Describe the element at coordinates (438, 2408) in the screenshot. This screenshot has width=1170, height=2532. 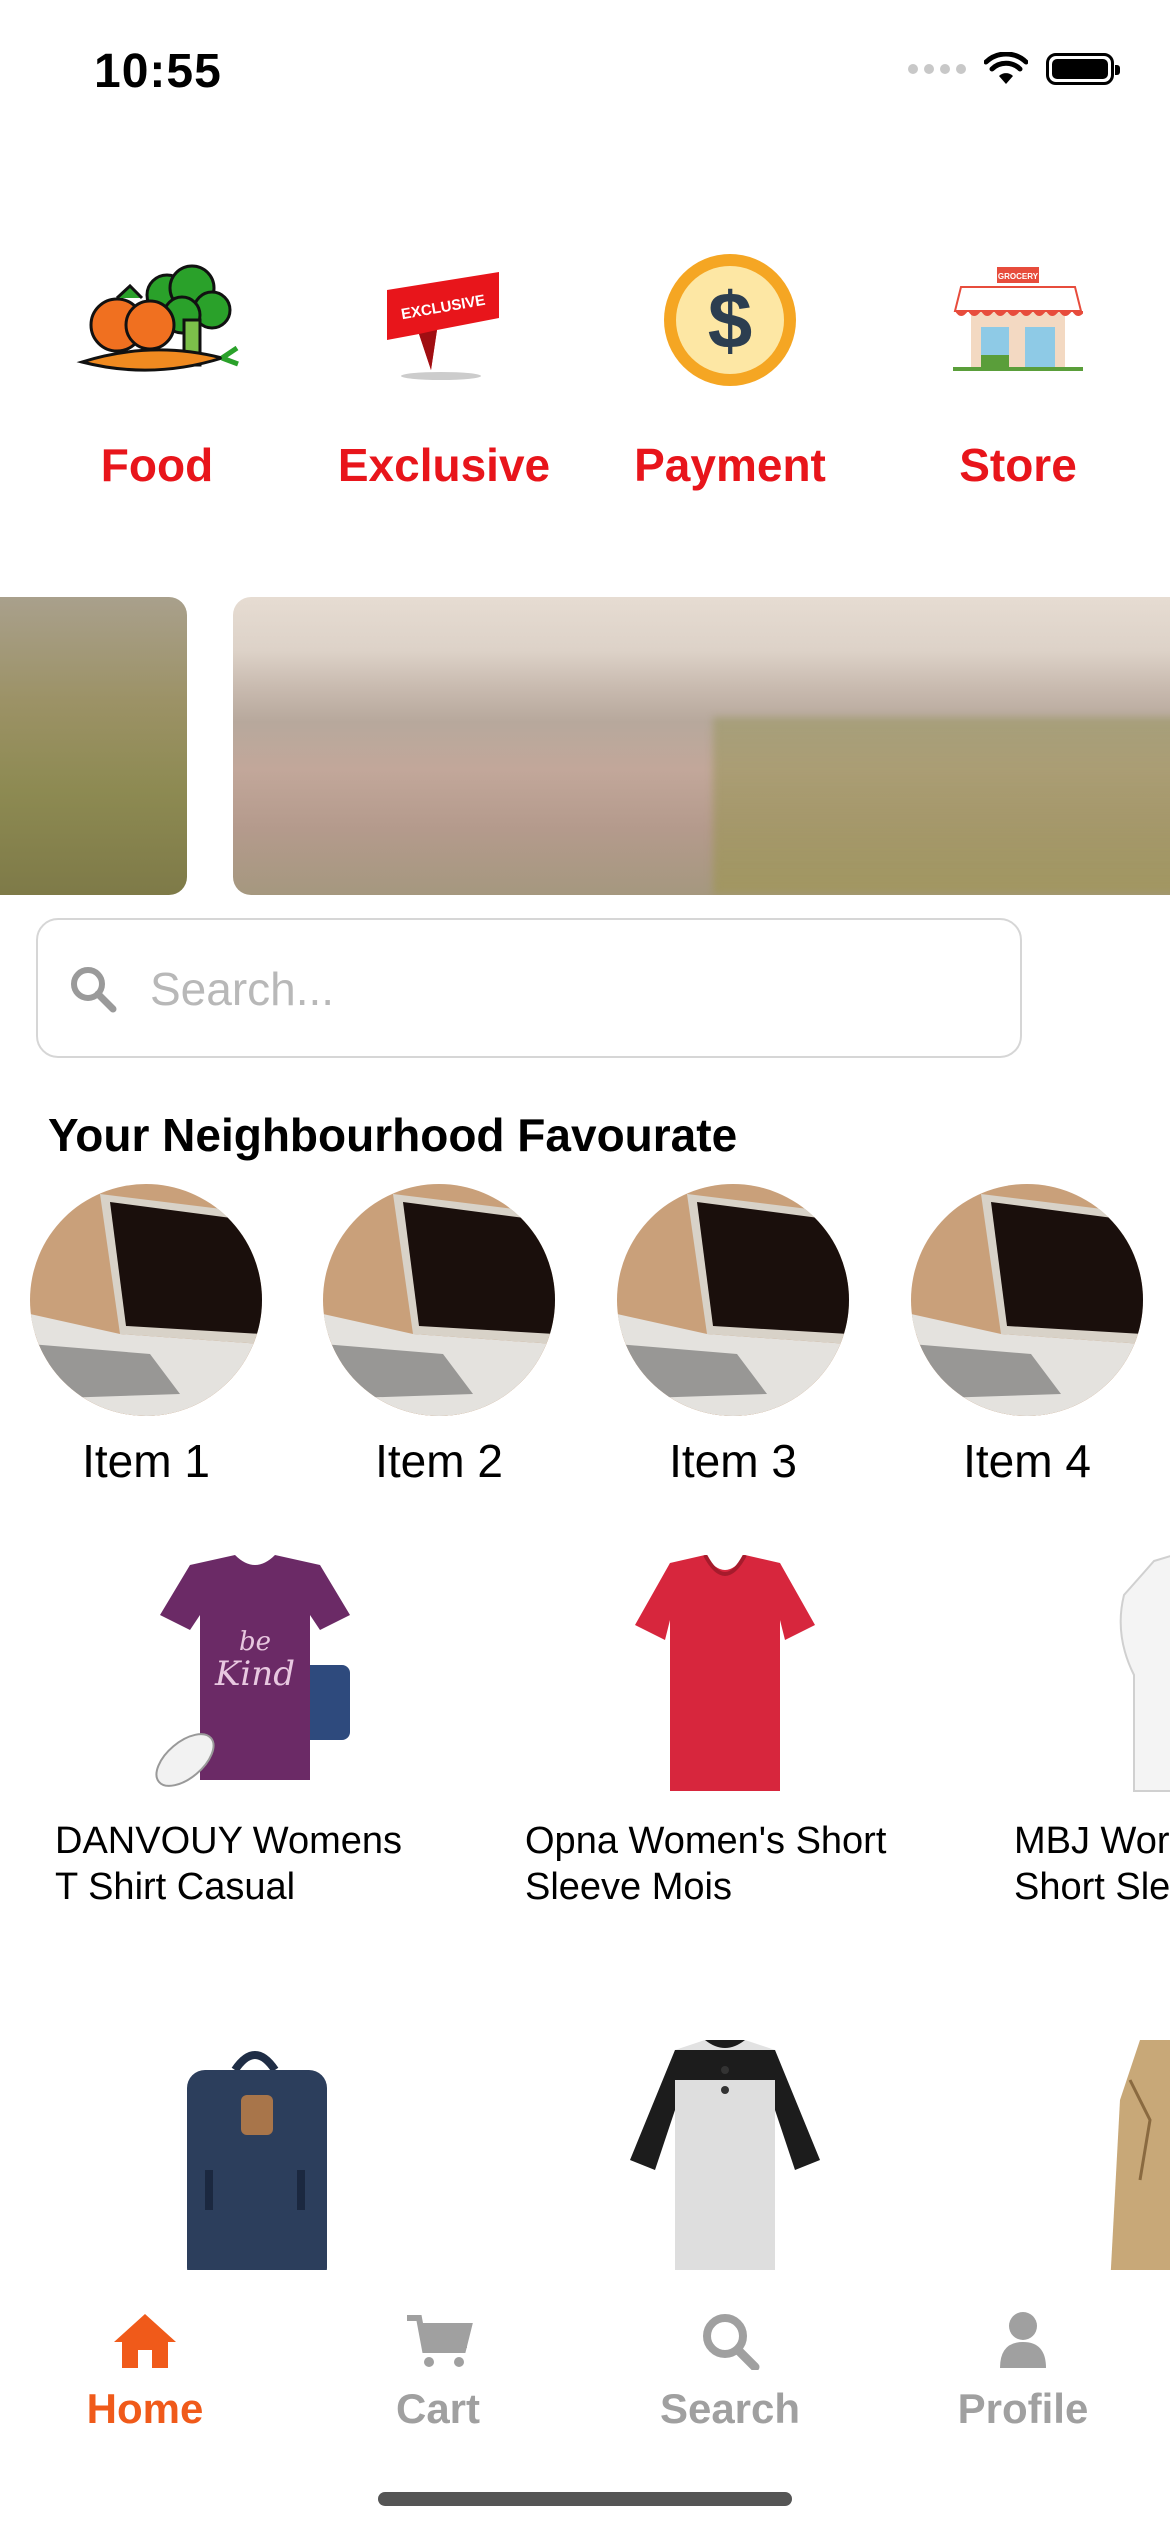
I see `tab-label: Cart` at that location.